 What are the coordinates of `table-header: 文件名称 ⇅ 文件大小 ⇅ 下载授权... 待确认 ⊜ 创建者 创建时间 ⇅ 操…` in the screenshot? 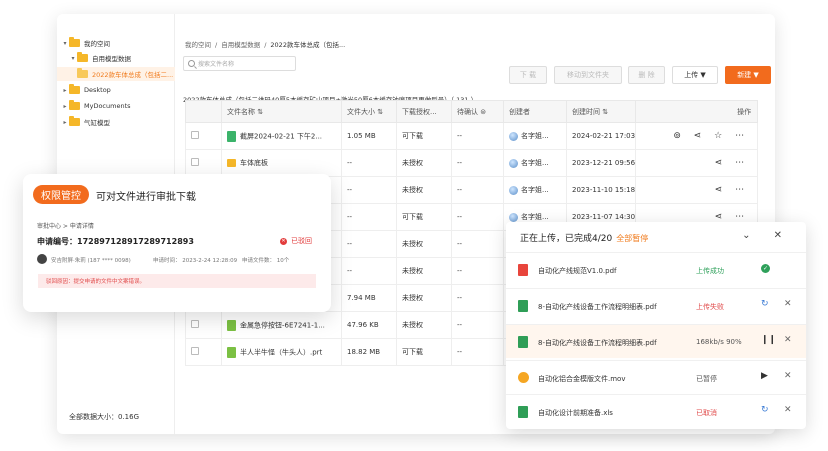 It's located at (472, 111).